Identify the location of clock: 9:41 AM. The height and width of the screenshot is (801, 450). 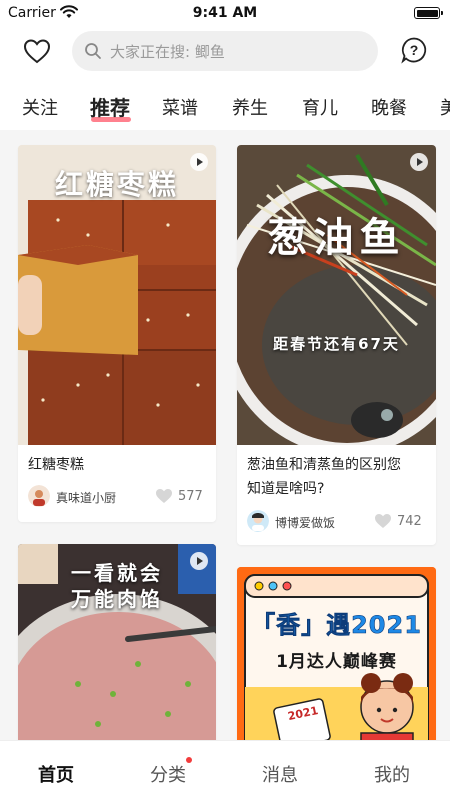
(225, 13).